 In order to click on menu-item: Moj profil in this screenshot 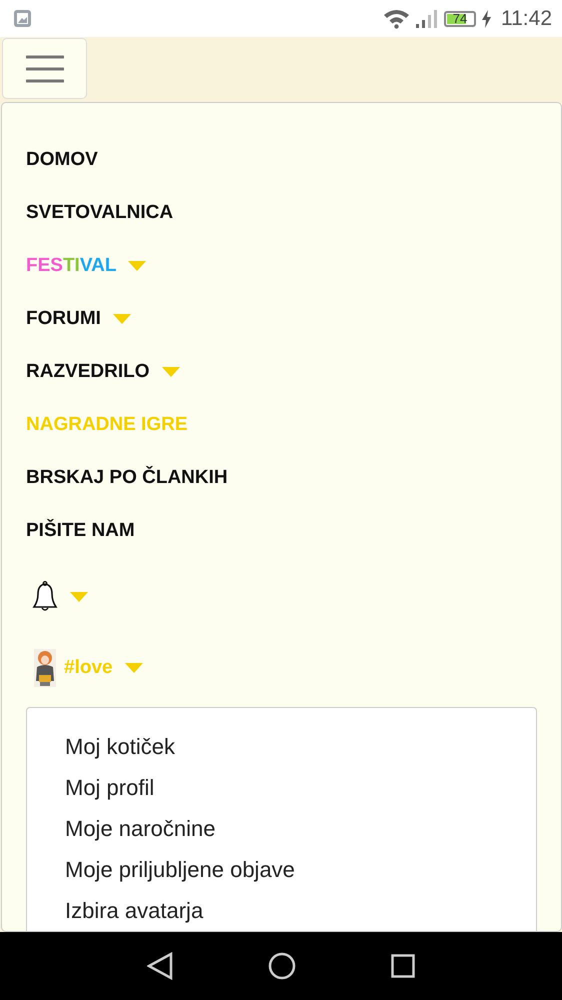, I will do `click(300, 787)`.